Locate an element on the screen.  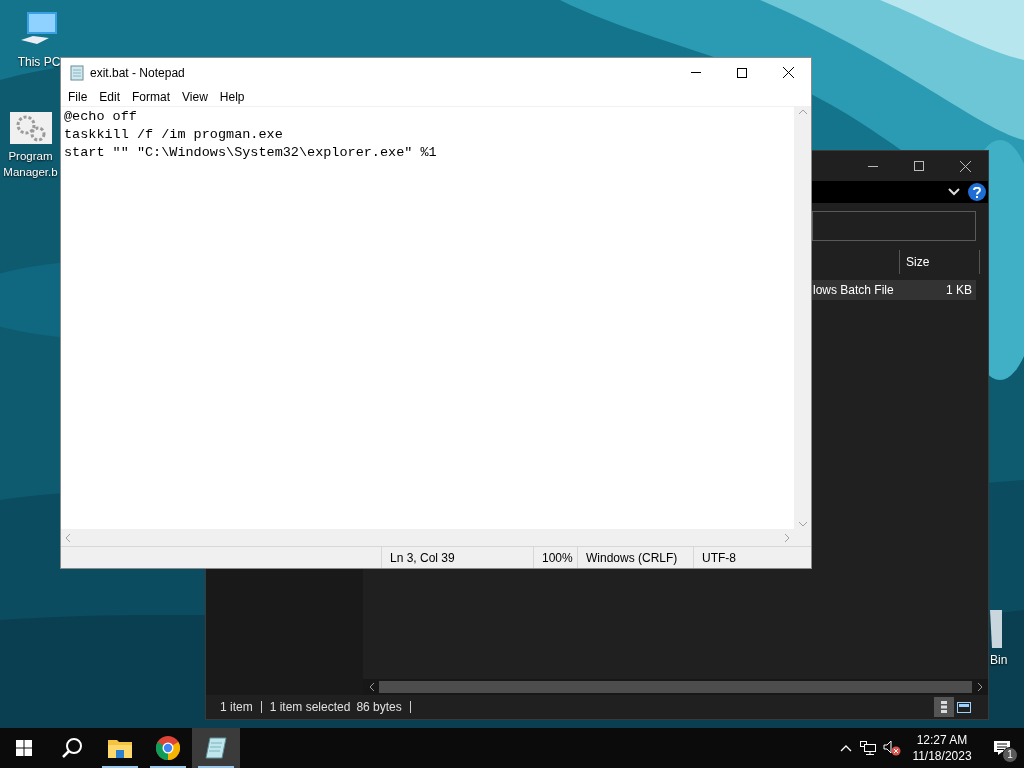
notification-count: 1 is located at coordinates (1010, 755).